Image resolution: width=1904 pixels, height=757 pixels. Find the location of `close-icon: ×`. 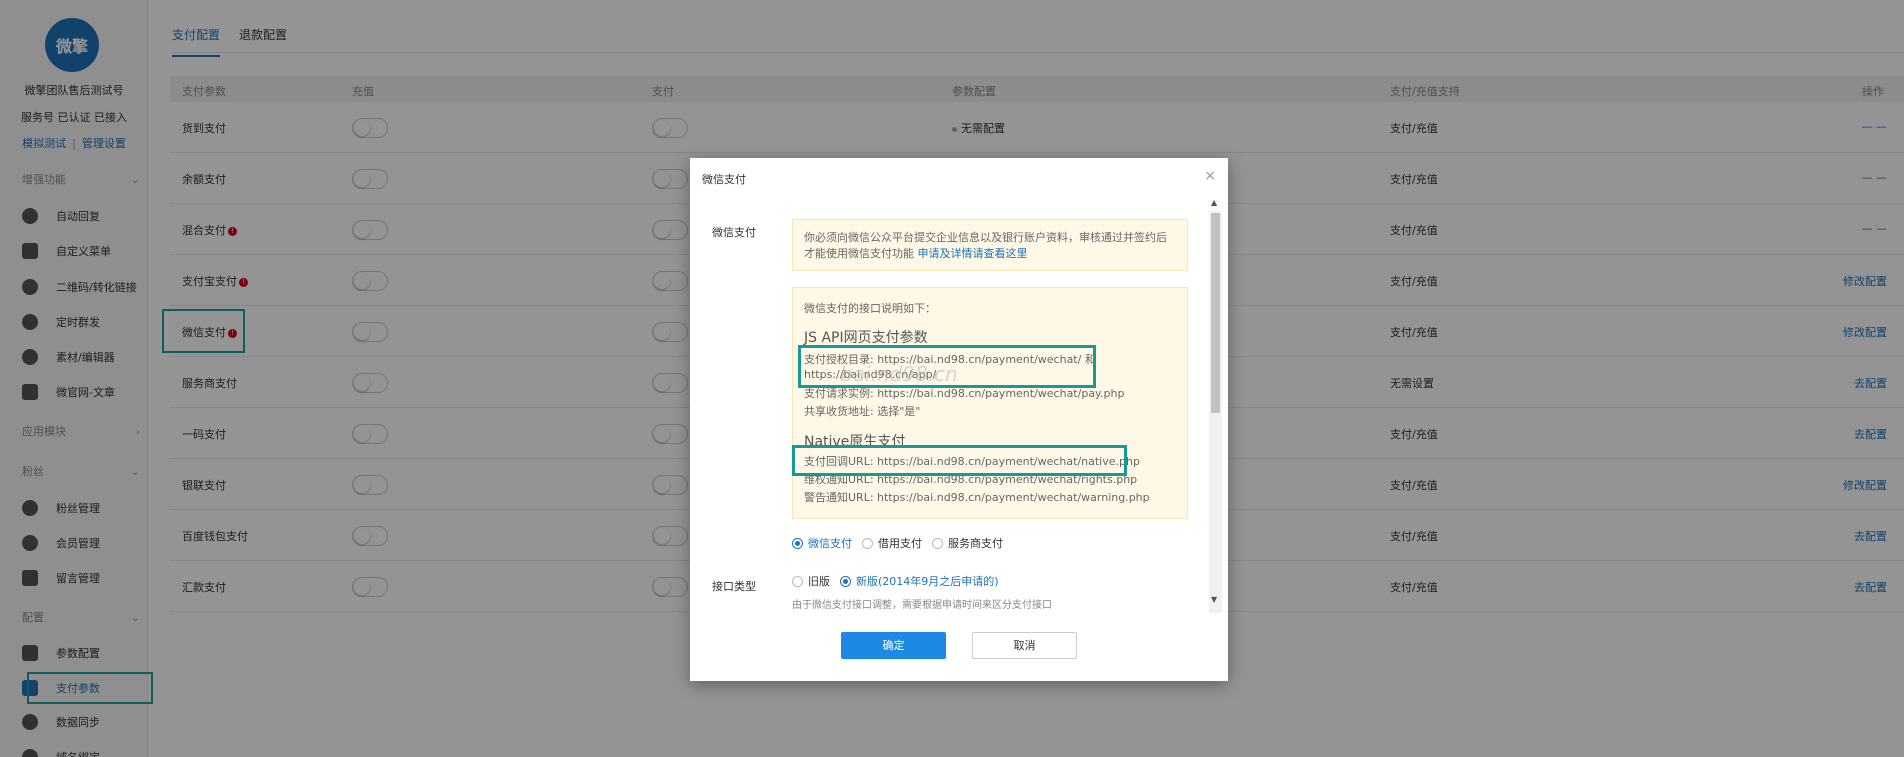

close-icon: × is located at coordinates (1210, 176).